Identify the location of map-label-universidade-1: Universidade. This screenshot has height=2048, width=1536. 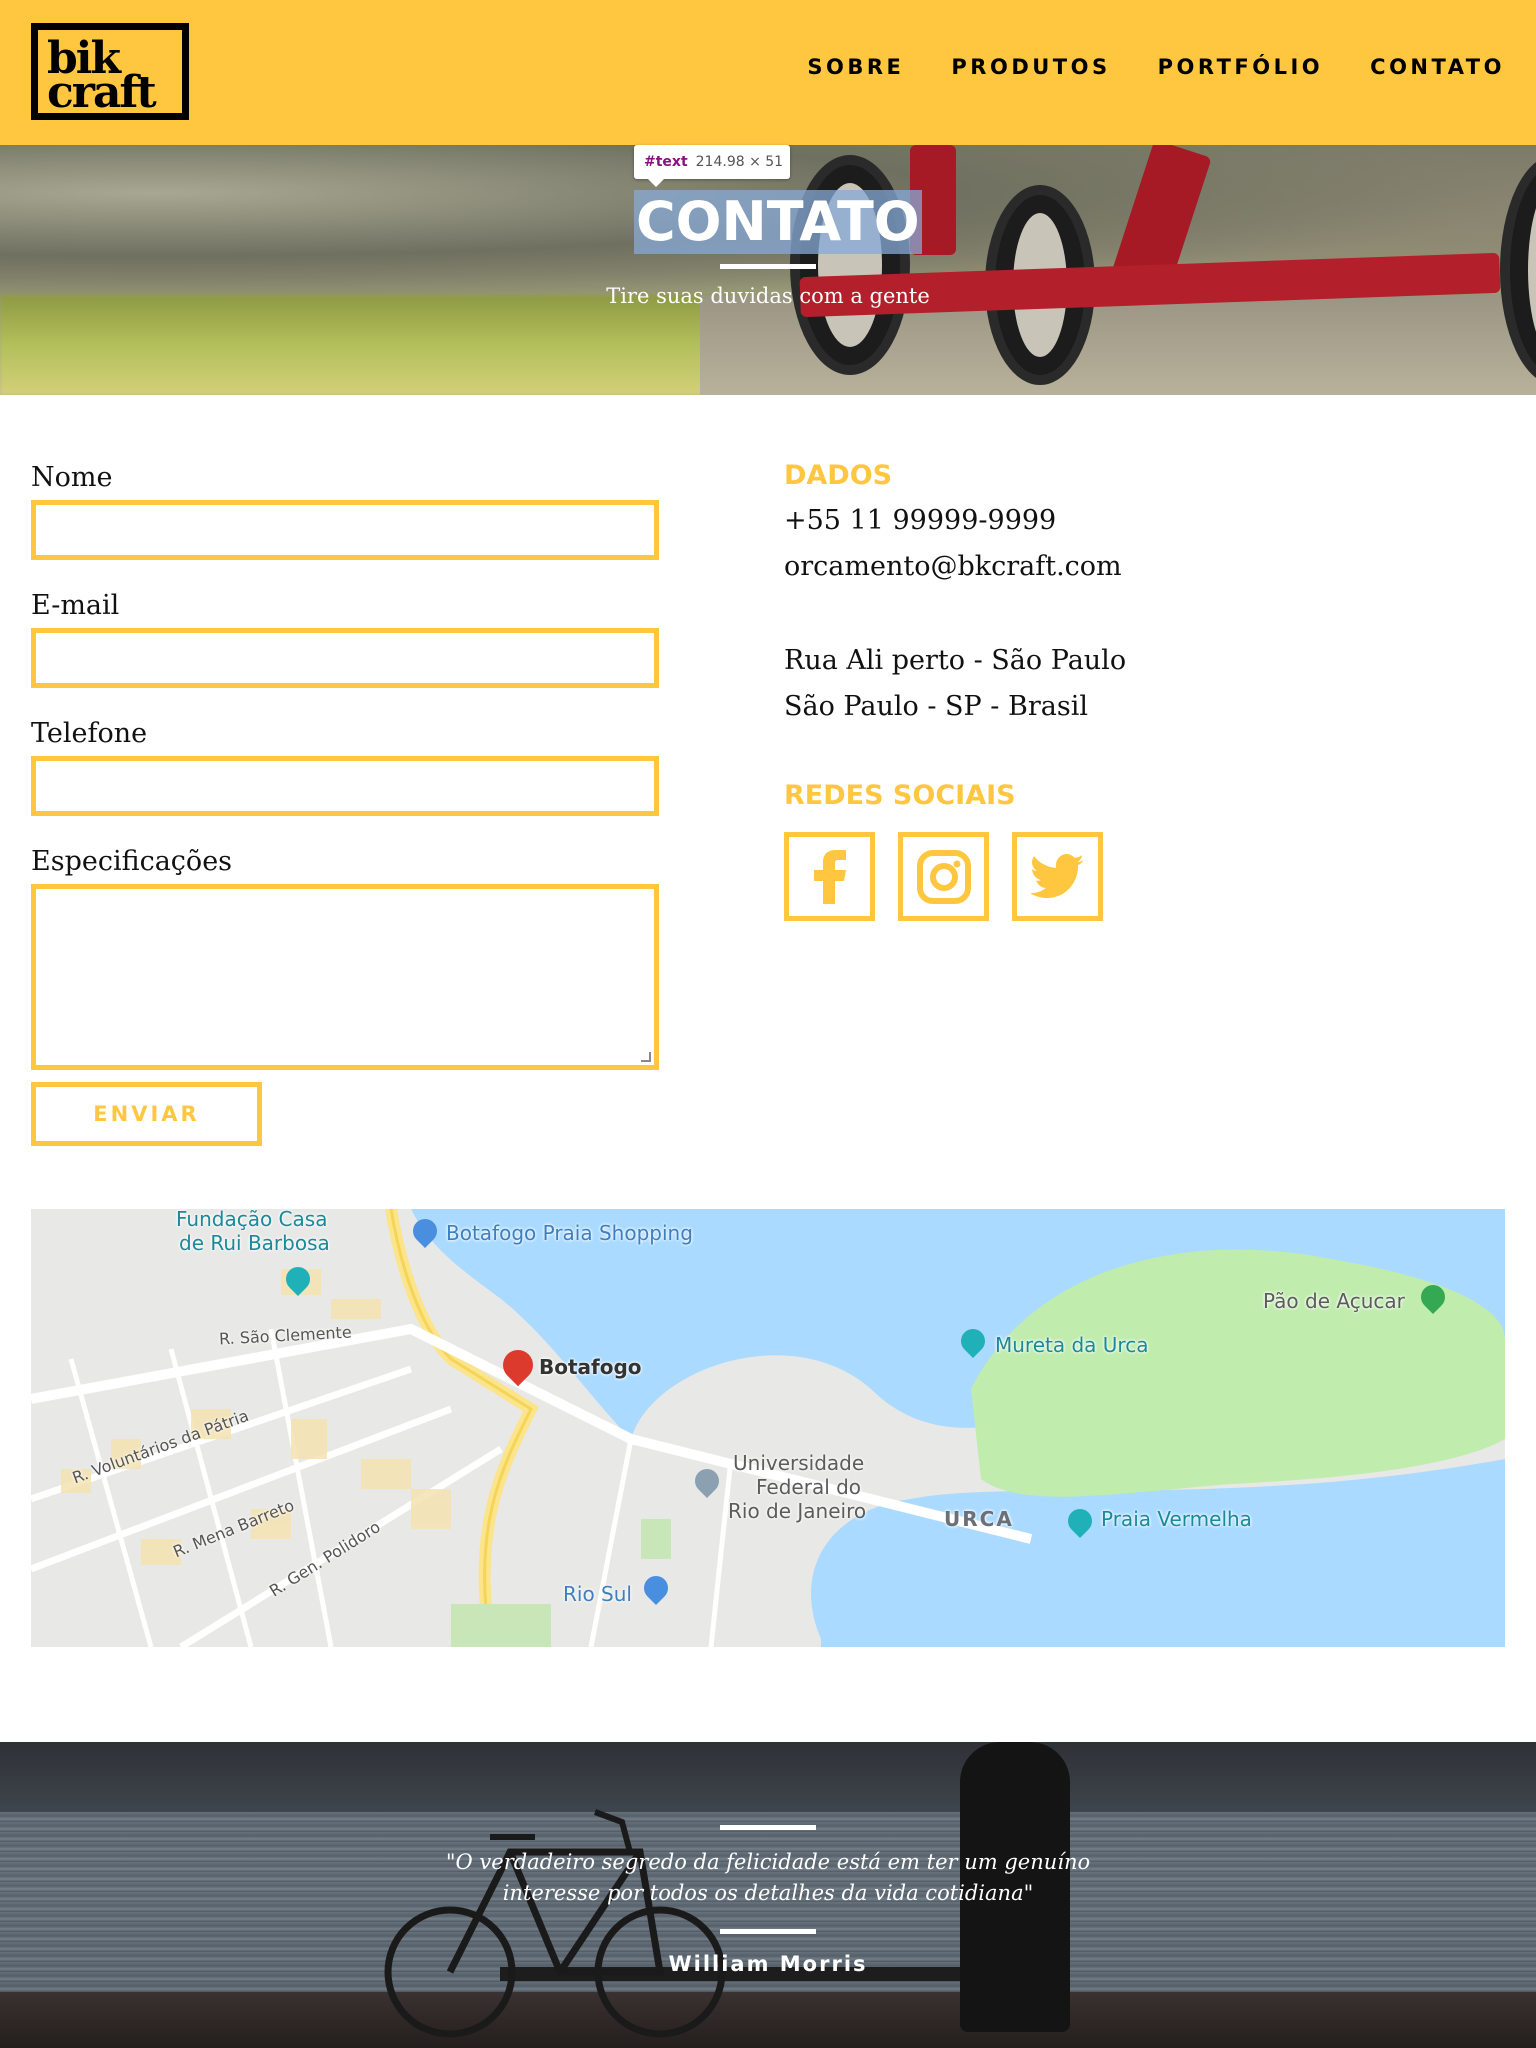
(799, 1463).